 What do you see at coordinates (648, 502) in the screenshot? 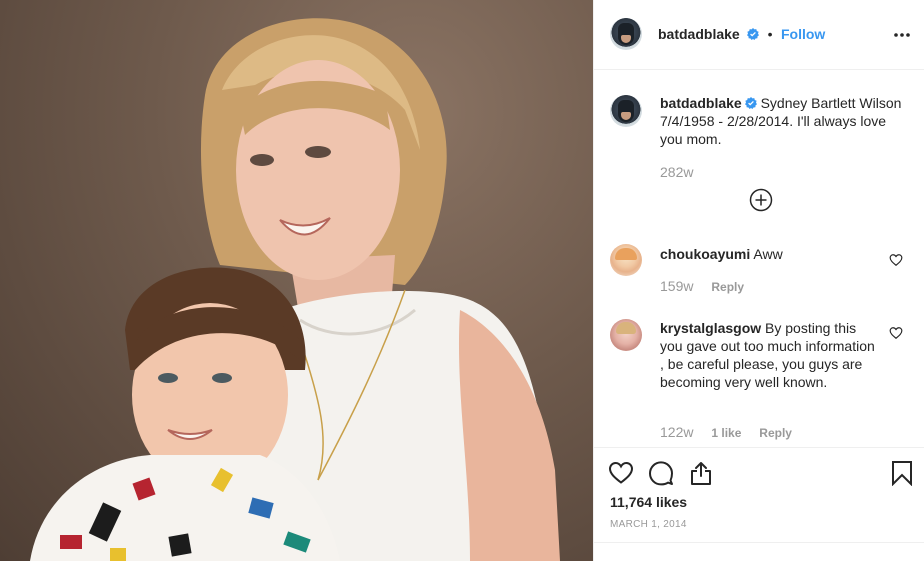
I see `likes-count: 11,764 likes` at bounding box center [648, 502].